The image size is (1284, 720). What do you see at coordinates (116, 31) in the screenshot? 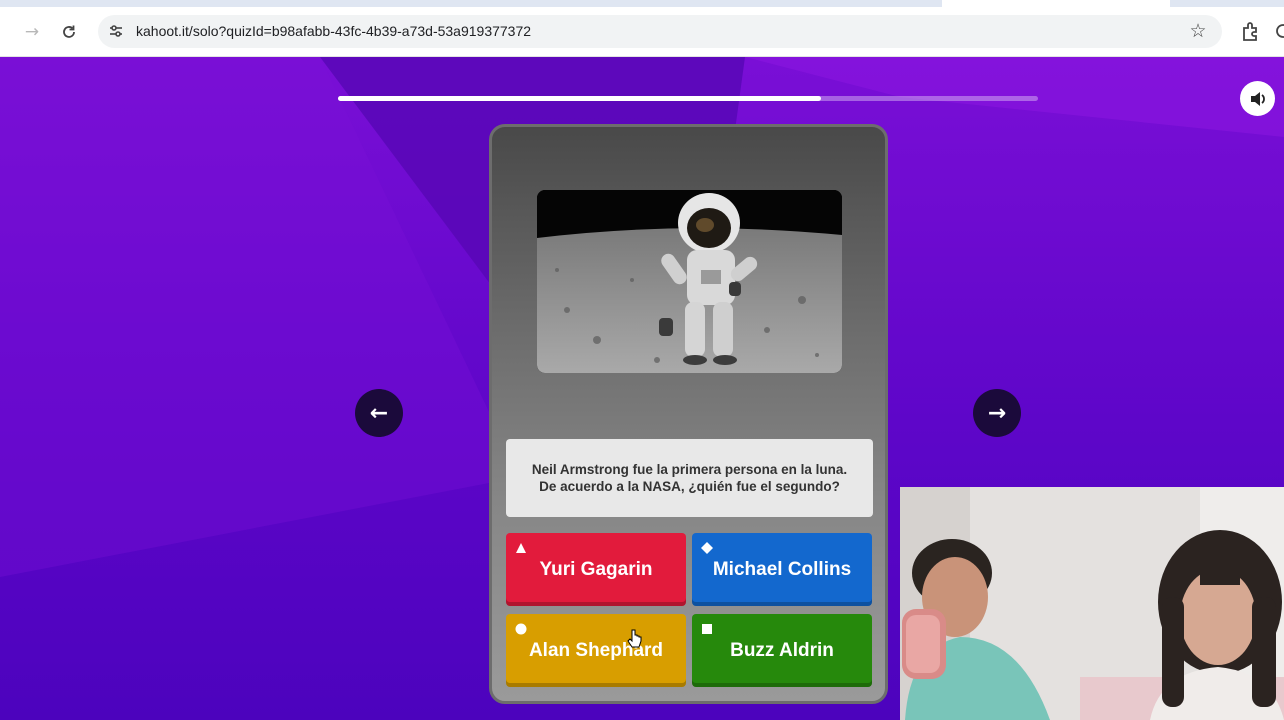
I see `site-info-icon` at bounding box center [116, 31].